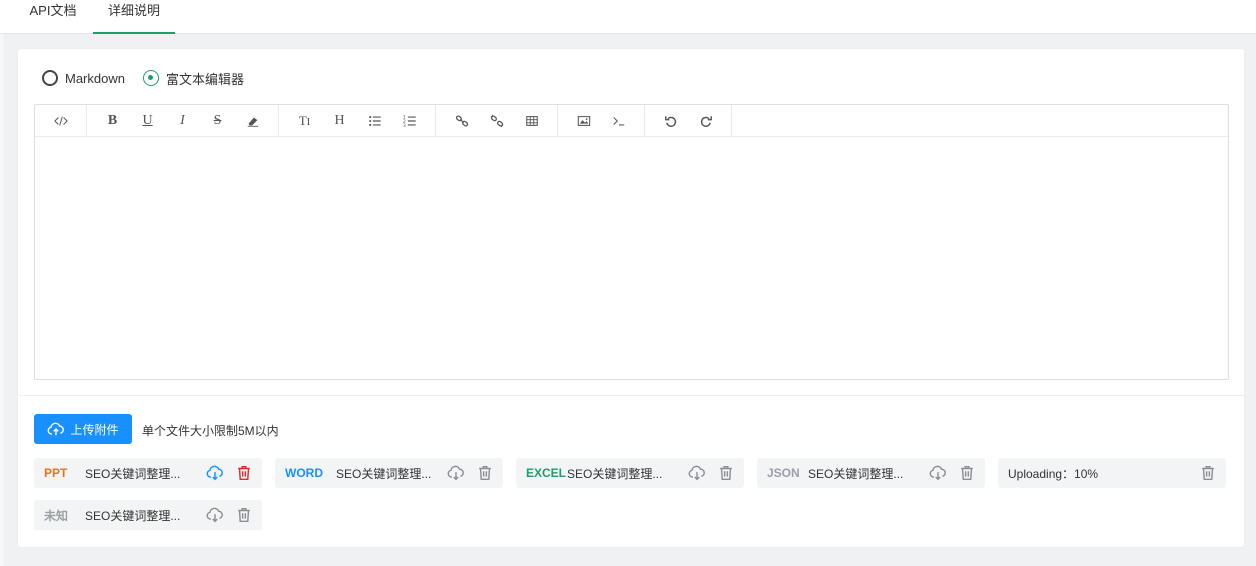 This screenshot has height=566, width=1256. What do you see at coordinates (374, 120) in the screenshot?
I see `bullet-list-icon` at bounding box center [374, 120].